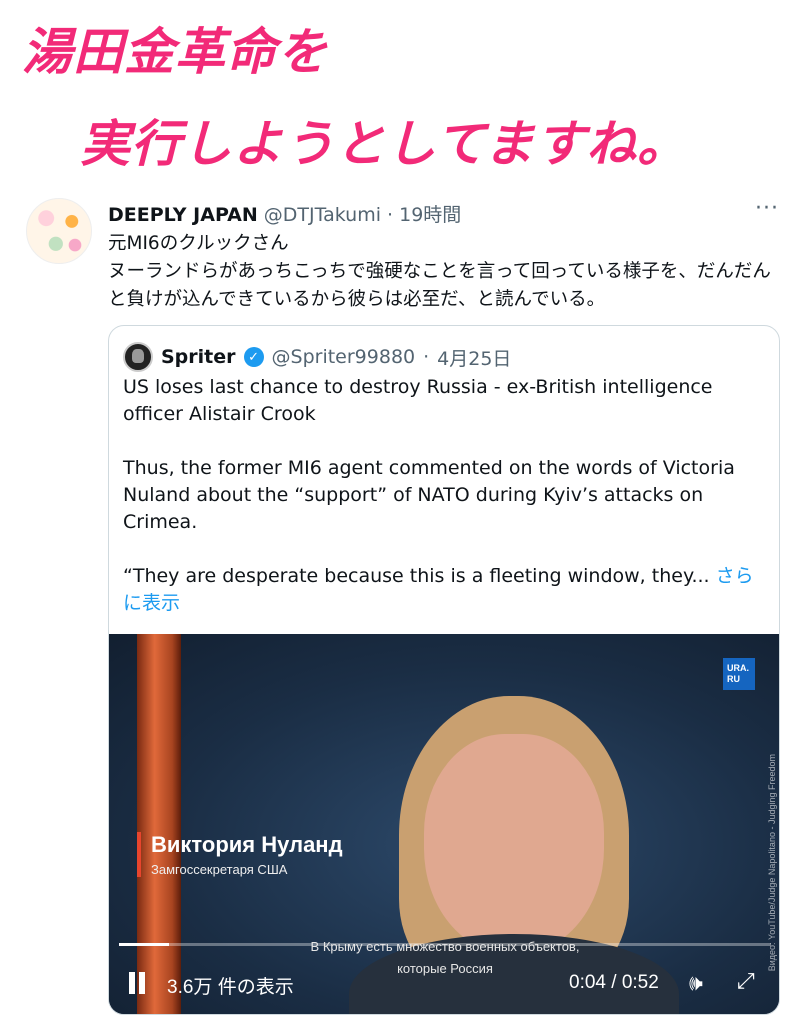  I want to click on video-controls: 3.6万 件の表示 0:04 / 0:52 🕪 ⤢, so click(444, 984).